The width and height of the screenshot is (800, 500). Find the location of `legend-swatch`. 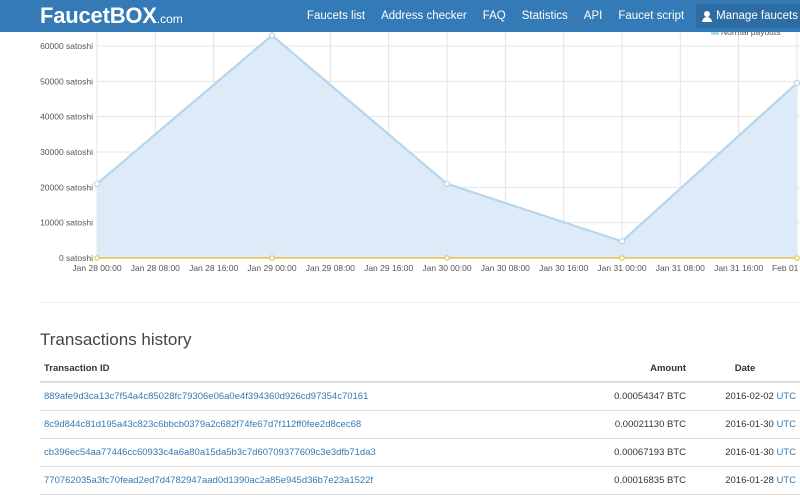

legend-swatch is located at coordinates (715, 33).